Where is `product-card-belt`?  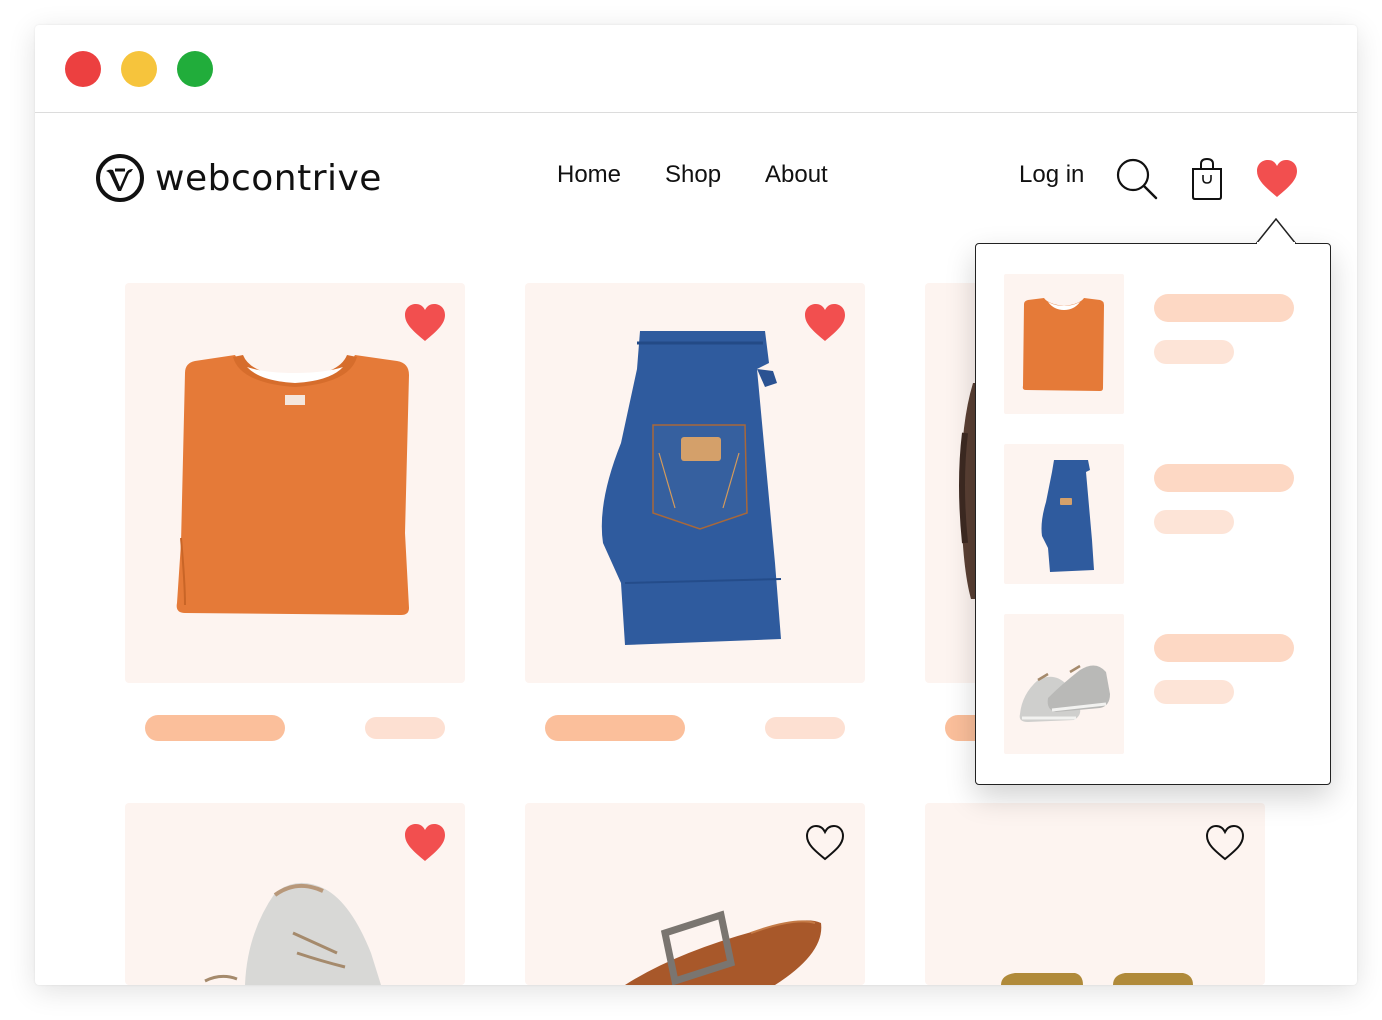 product-card-belt is located at coordinates (695, 894).